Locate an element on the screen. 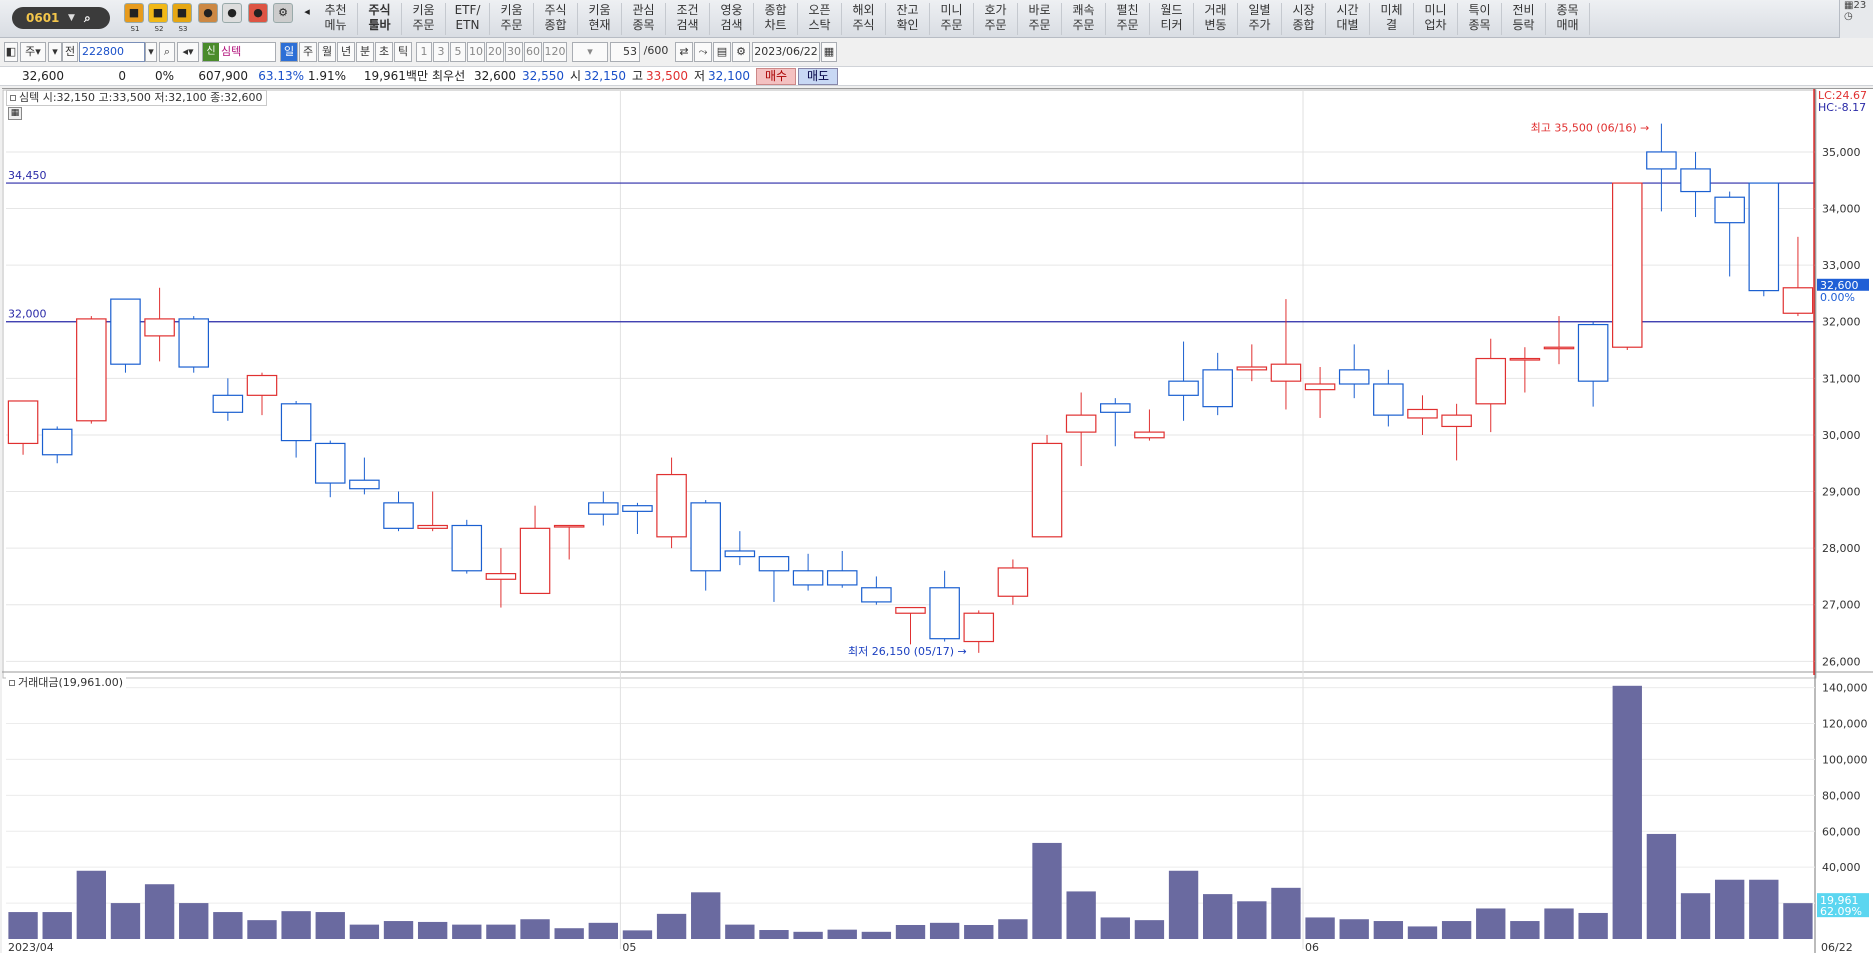 This screenshot has height=953, width=1873. buy-button: 매수 is located at coordinates (776, 76).